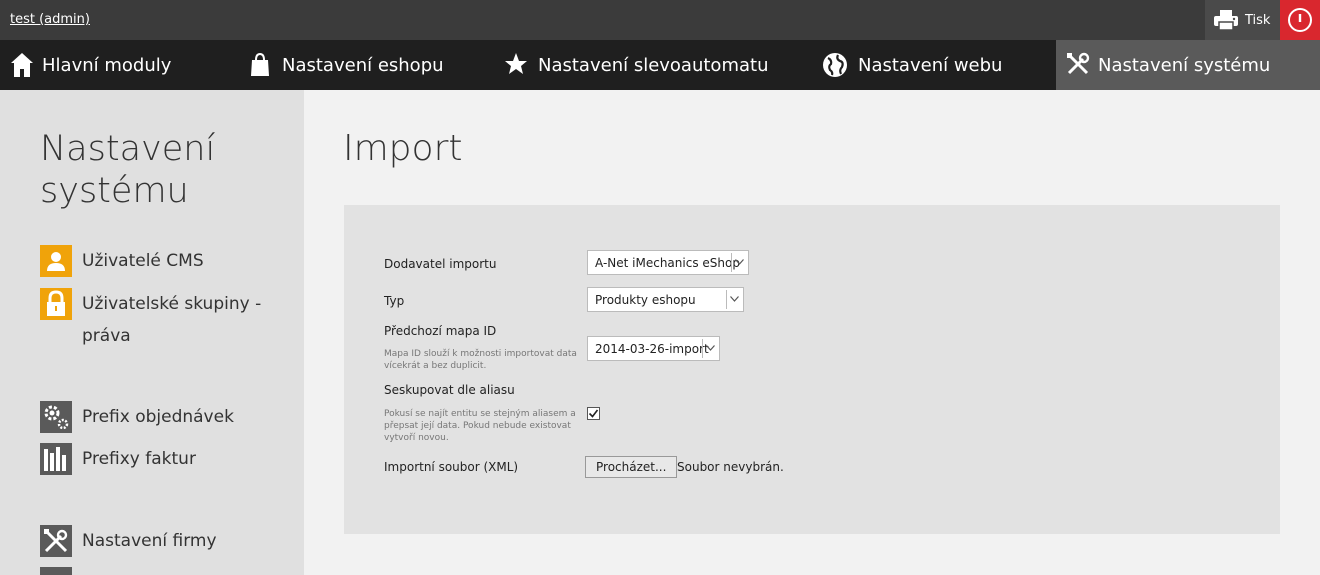  I want to click on top-bar: test (admin) Tisk, so click(660, 20).